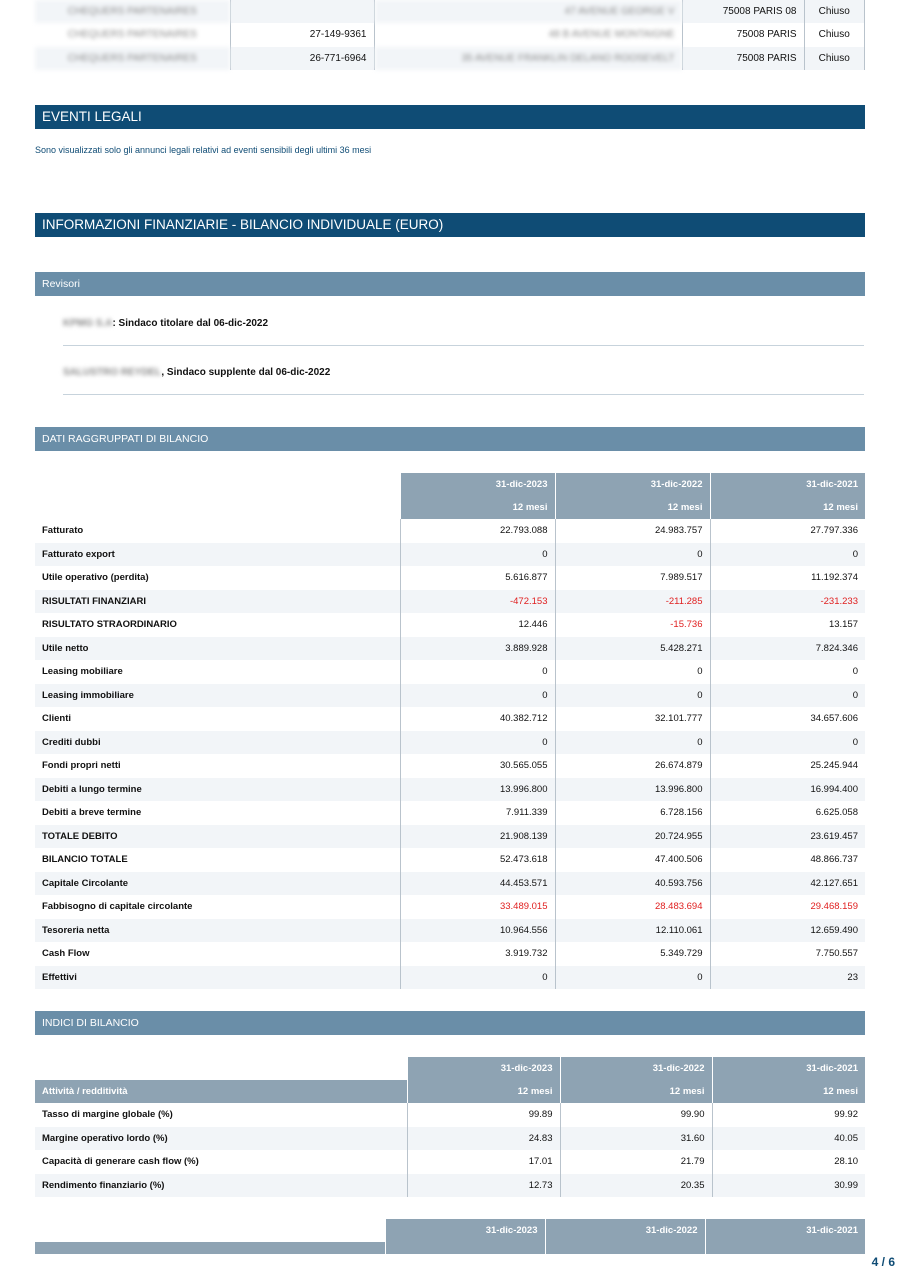  I want to click on row-value: 21.79, so click(635, 1162).